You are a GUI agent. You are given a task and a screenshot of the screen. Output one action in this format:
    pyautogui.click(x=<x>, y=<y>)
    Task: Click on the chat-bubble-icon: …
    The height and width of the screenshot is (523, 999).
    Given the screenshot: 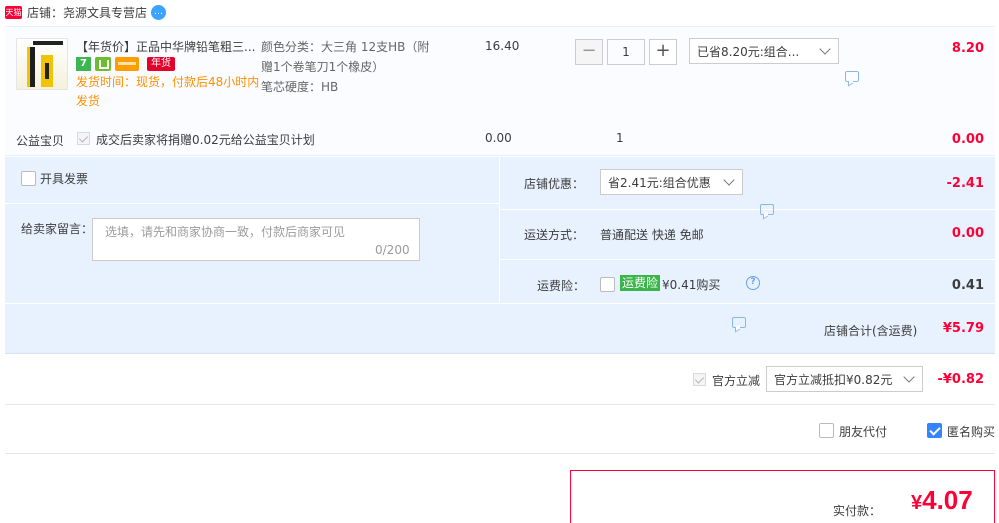 What is the action you would take?
    pyautogui.click(x=159, y=12)
    